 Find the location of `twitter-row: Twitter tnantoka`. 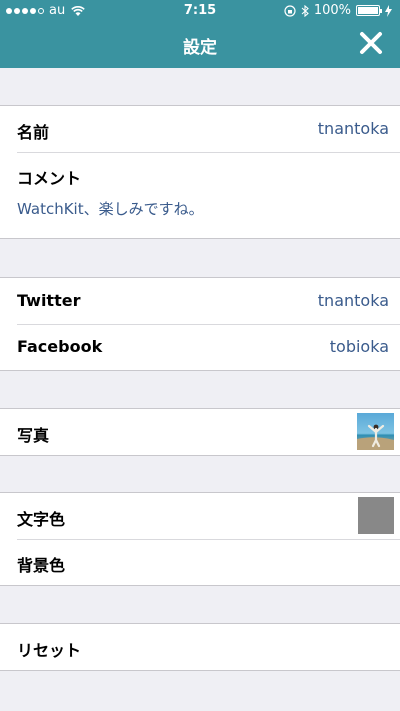

twitter-row: Twitter tnantoka is located at coordinates (200, 301).